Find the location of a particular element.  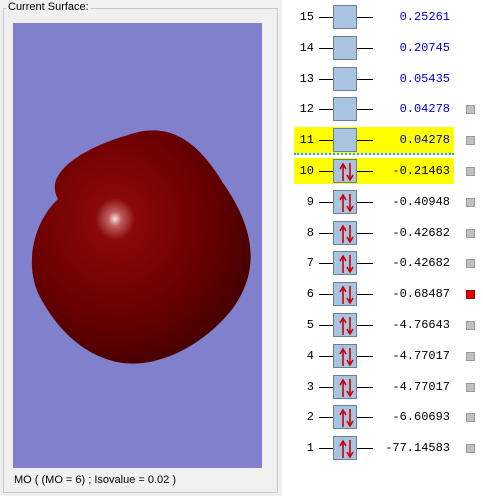

mo-energy-value: -4.76643 is located at coordinates (421, 325).